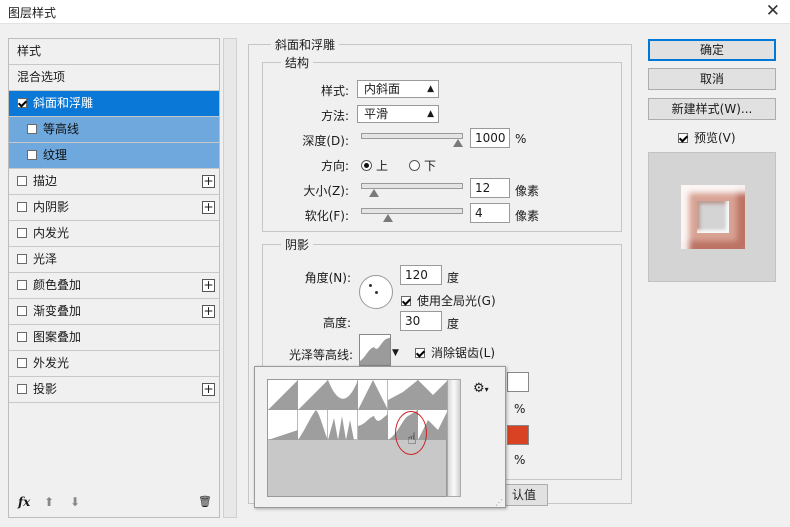  What do you see at coordinates (421, 275) in the screenshot?
I see `angle-input: 120` at bounding box center [421, 275].